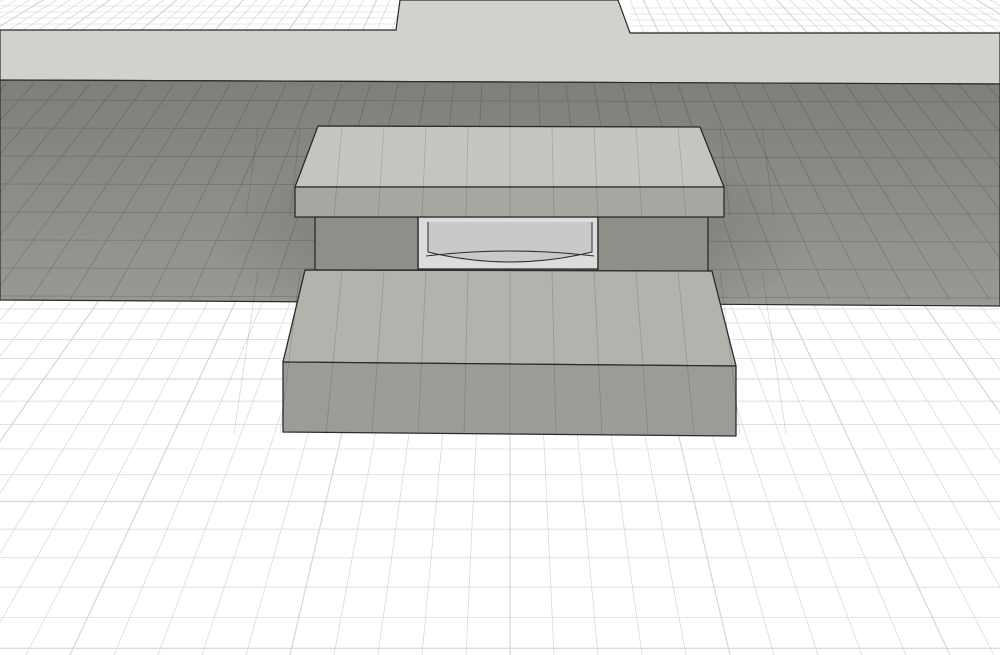  What do you see at coordinates (366, 243) in the screenshot?
I see `left-leg` at bounding box center [366, 243].